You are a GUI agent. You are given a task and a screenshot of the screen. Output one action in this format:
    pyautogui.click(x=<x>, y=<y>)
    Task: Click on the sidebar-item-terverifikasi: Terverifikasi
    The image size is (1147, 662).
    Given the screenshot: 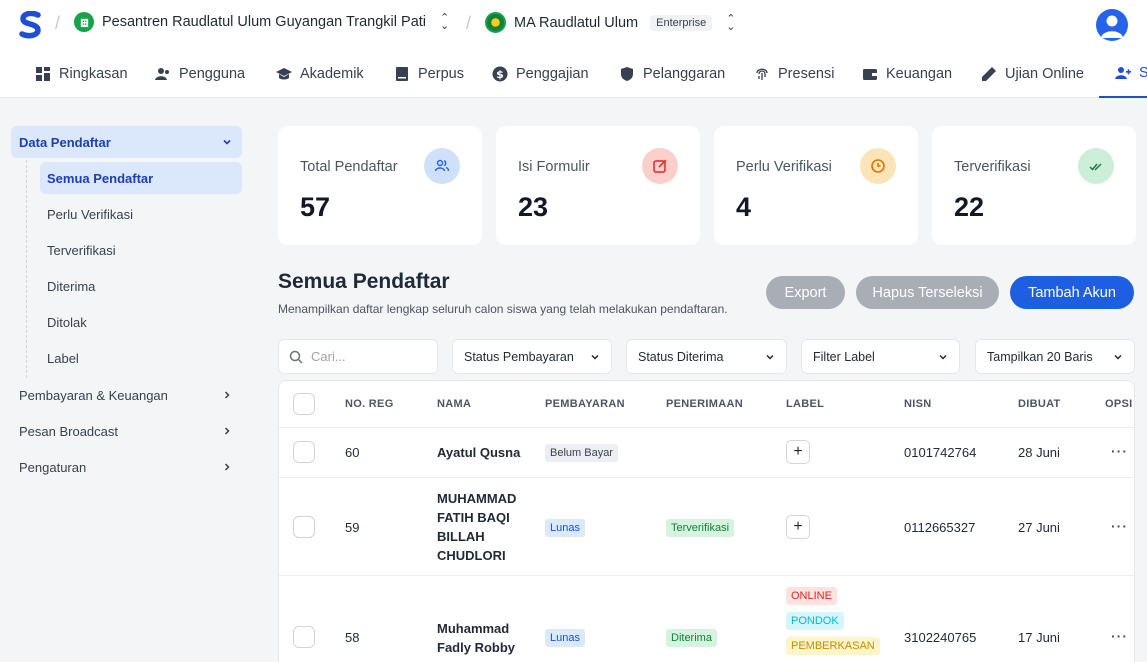 What is the action you would take?
    pyautogui.click(x=141, y=250)
    